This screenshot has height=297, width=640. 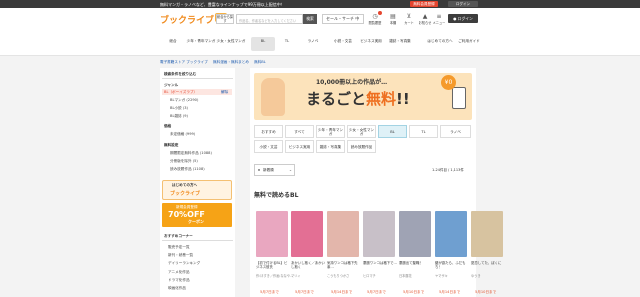 What do you see at coordinates (405, 275) in the screenshot?
I see `book-author: 日本藤花` at bounding box center [405, 275].